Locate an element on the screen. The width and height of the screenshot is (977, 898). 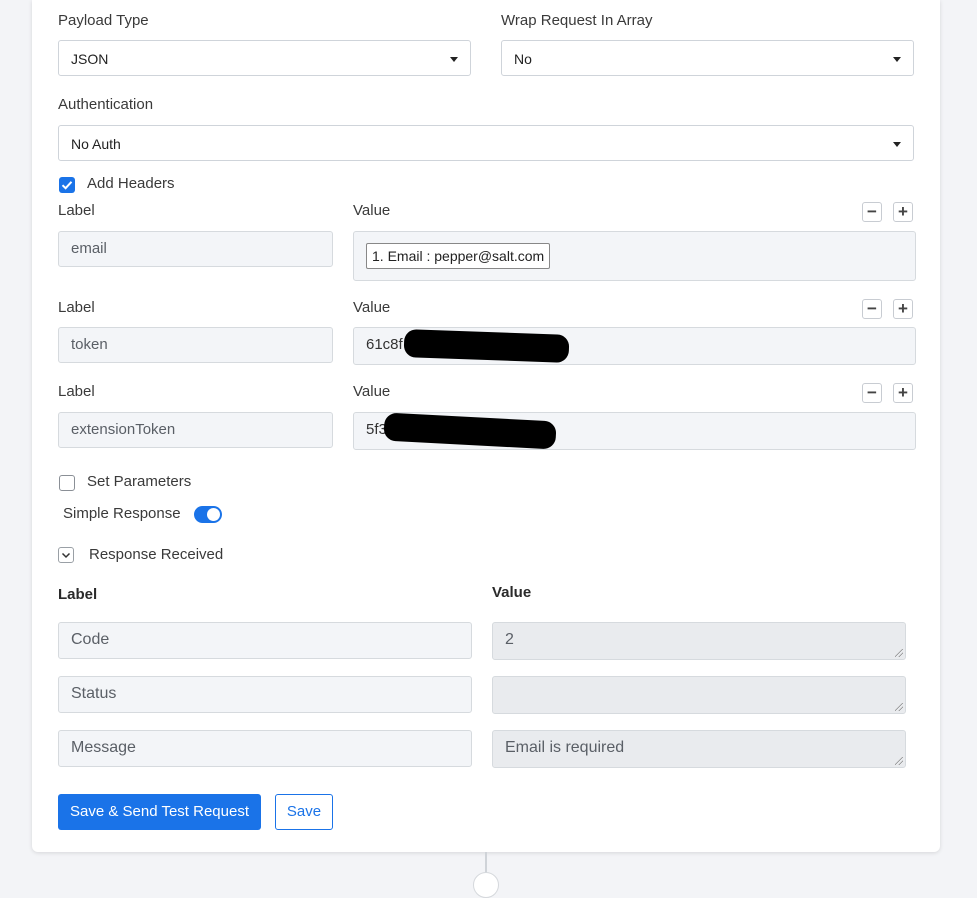
header-label-text: token is located at coordinates (89, 344).